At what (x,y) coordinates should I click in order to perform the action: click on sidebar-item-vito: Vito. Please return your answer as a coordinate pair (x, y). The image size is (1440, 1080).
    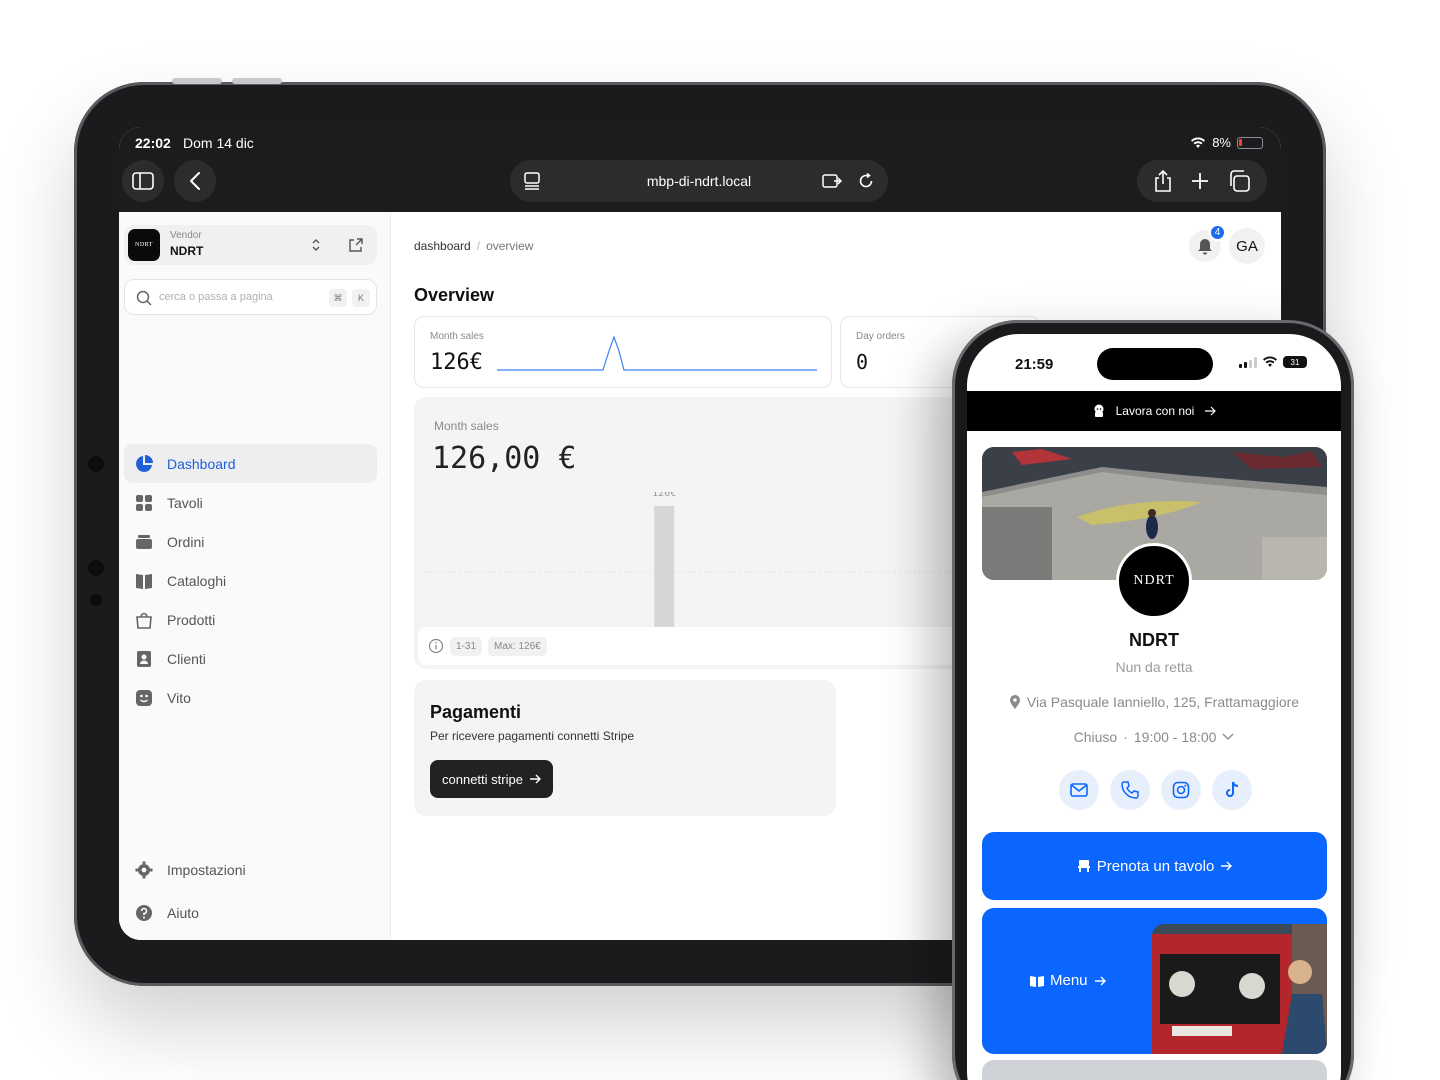
    Looking at the image, I should click on (250, 697).